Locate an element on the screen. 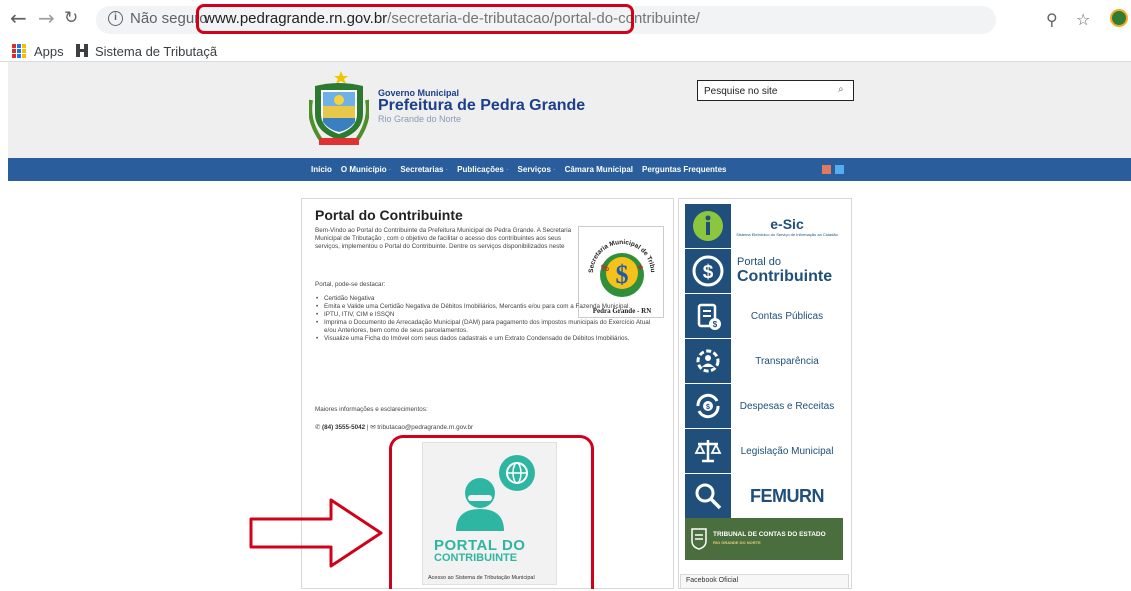  sistema-favicon-icon is located at coordinates (82, 50).